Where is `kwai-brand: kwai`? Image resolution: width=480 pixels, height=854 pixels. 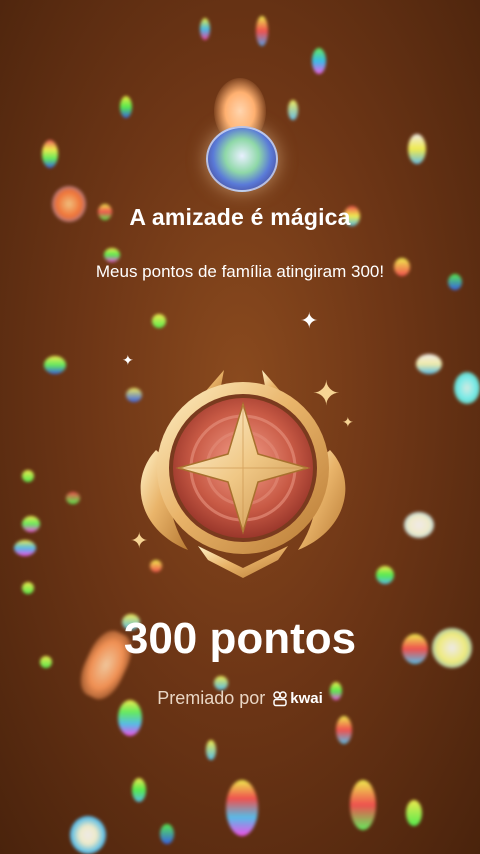
kwai-brand: kwai is located at coordinates (298, 698).